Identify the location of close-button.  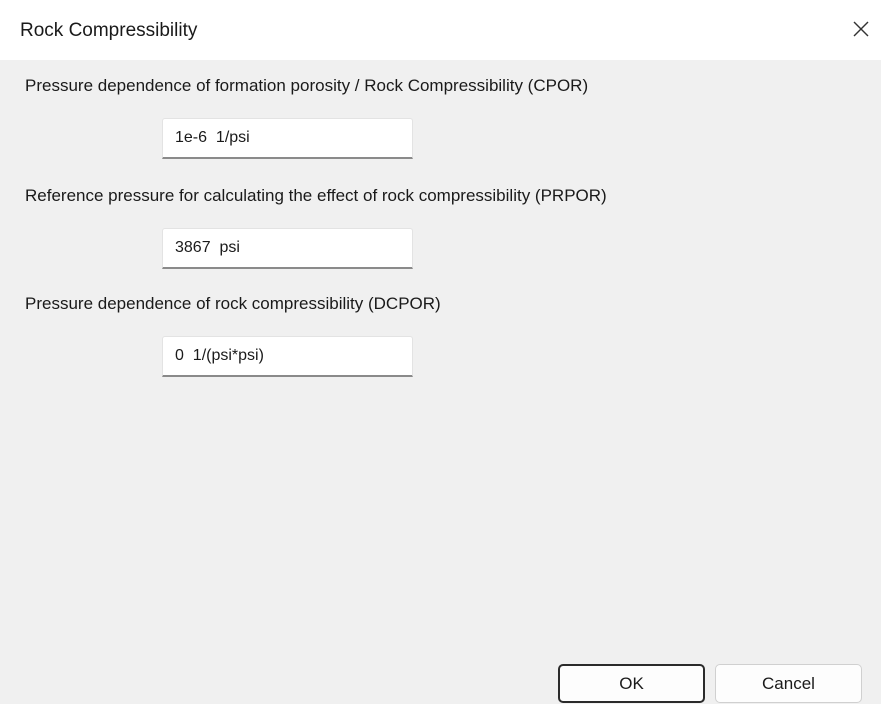
(861, 29).